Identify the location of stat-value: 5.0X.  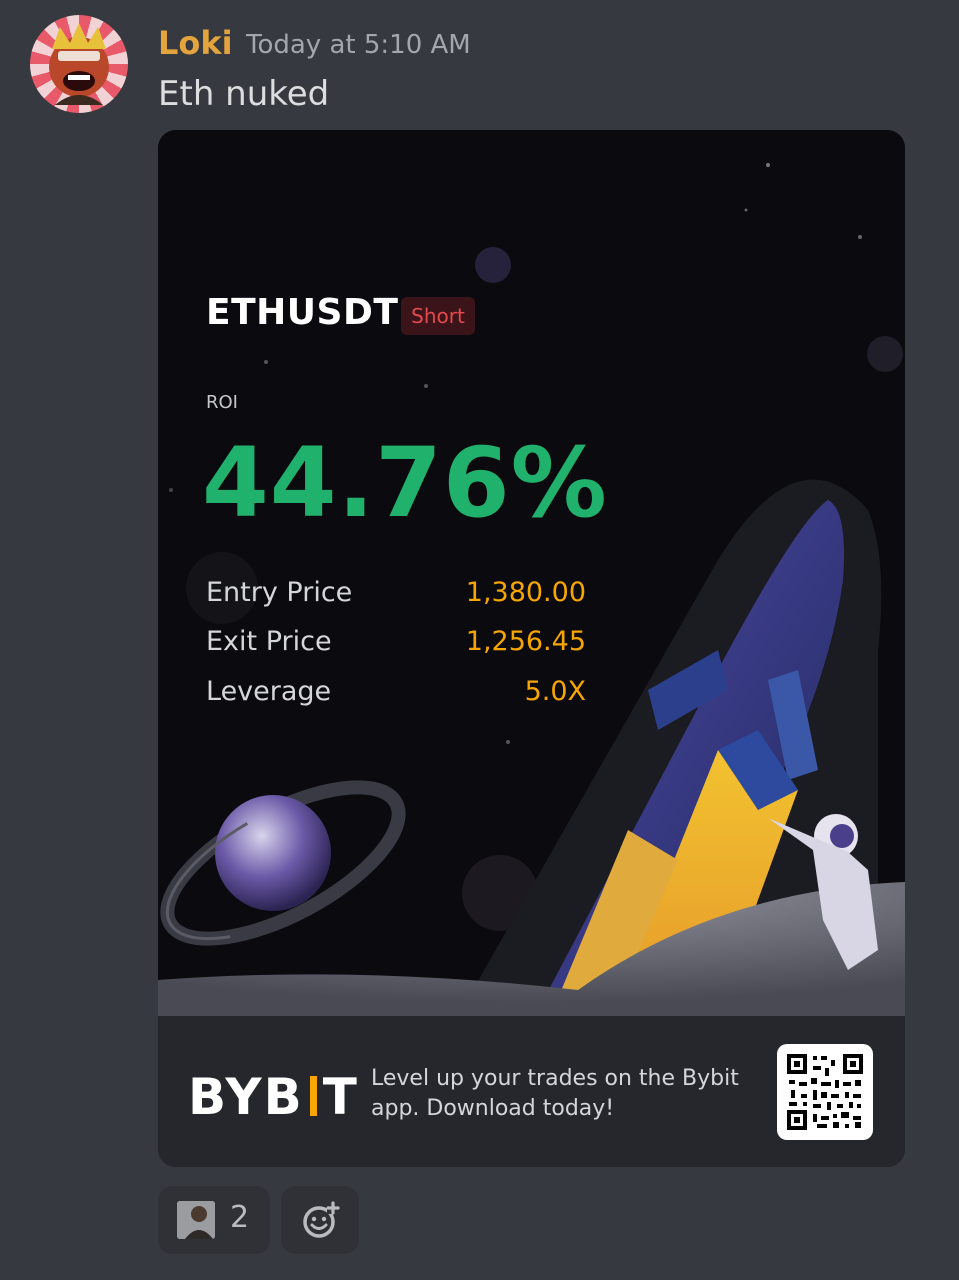
(555, 691).